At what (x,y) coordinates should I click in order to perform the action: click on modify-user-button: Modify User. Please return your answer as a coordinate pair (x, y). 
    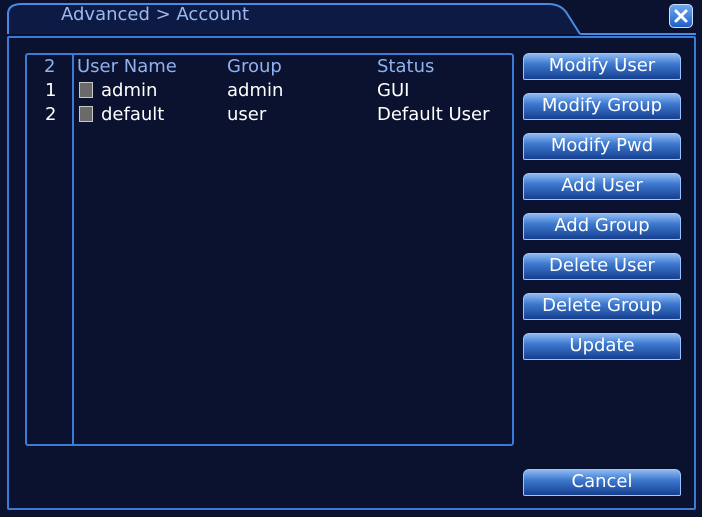
    Looking at the image, I should click on (602, 66).